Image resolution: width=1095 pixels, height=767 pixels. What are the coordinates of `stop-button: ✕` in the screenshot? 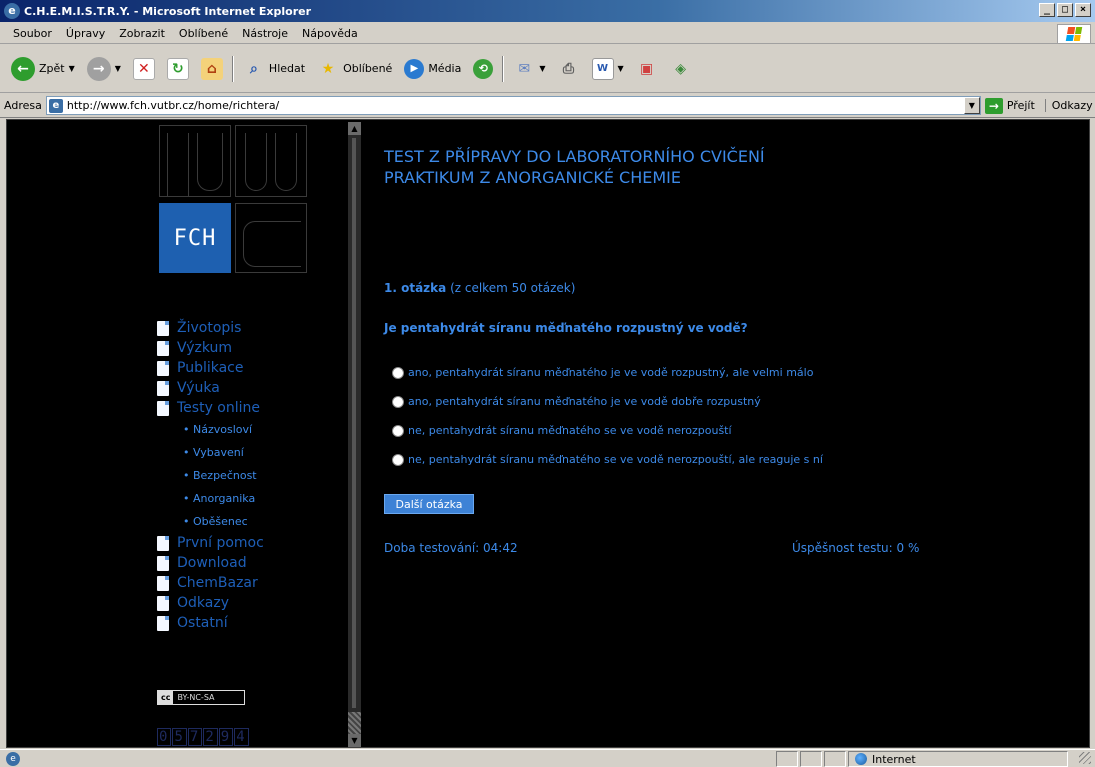 It's located at (144, 69).